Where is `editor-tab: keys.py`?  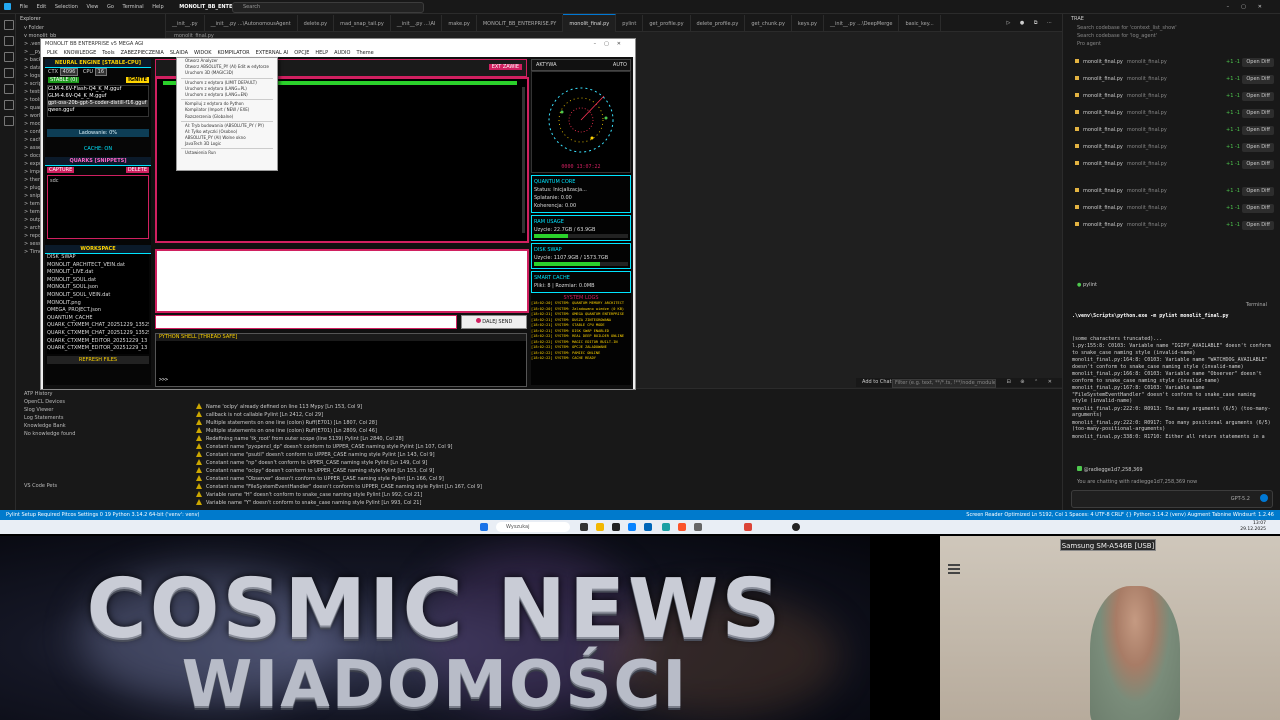 editor-tab: keys.py is located at coordinates (808, 24).